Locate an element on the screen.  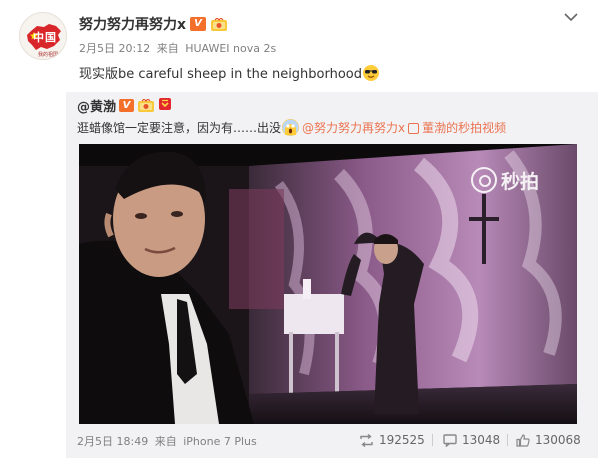
post-meta: 2月5日 20:12 来自 HUAWEI nova 2s is located at coordinates (179, 48).